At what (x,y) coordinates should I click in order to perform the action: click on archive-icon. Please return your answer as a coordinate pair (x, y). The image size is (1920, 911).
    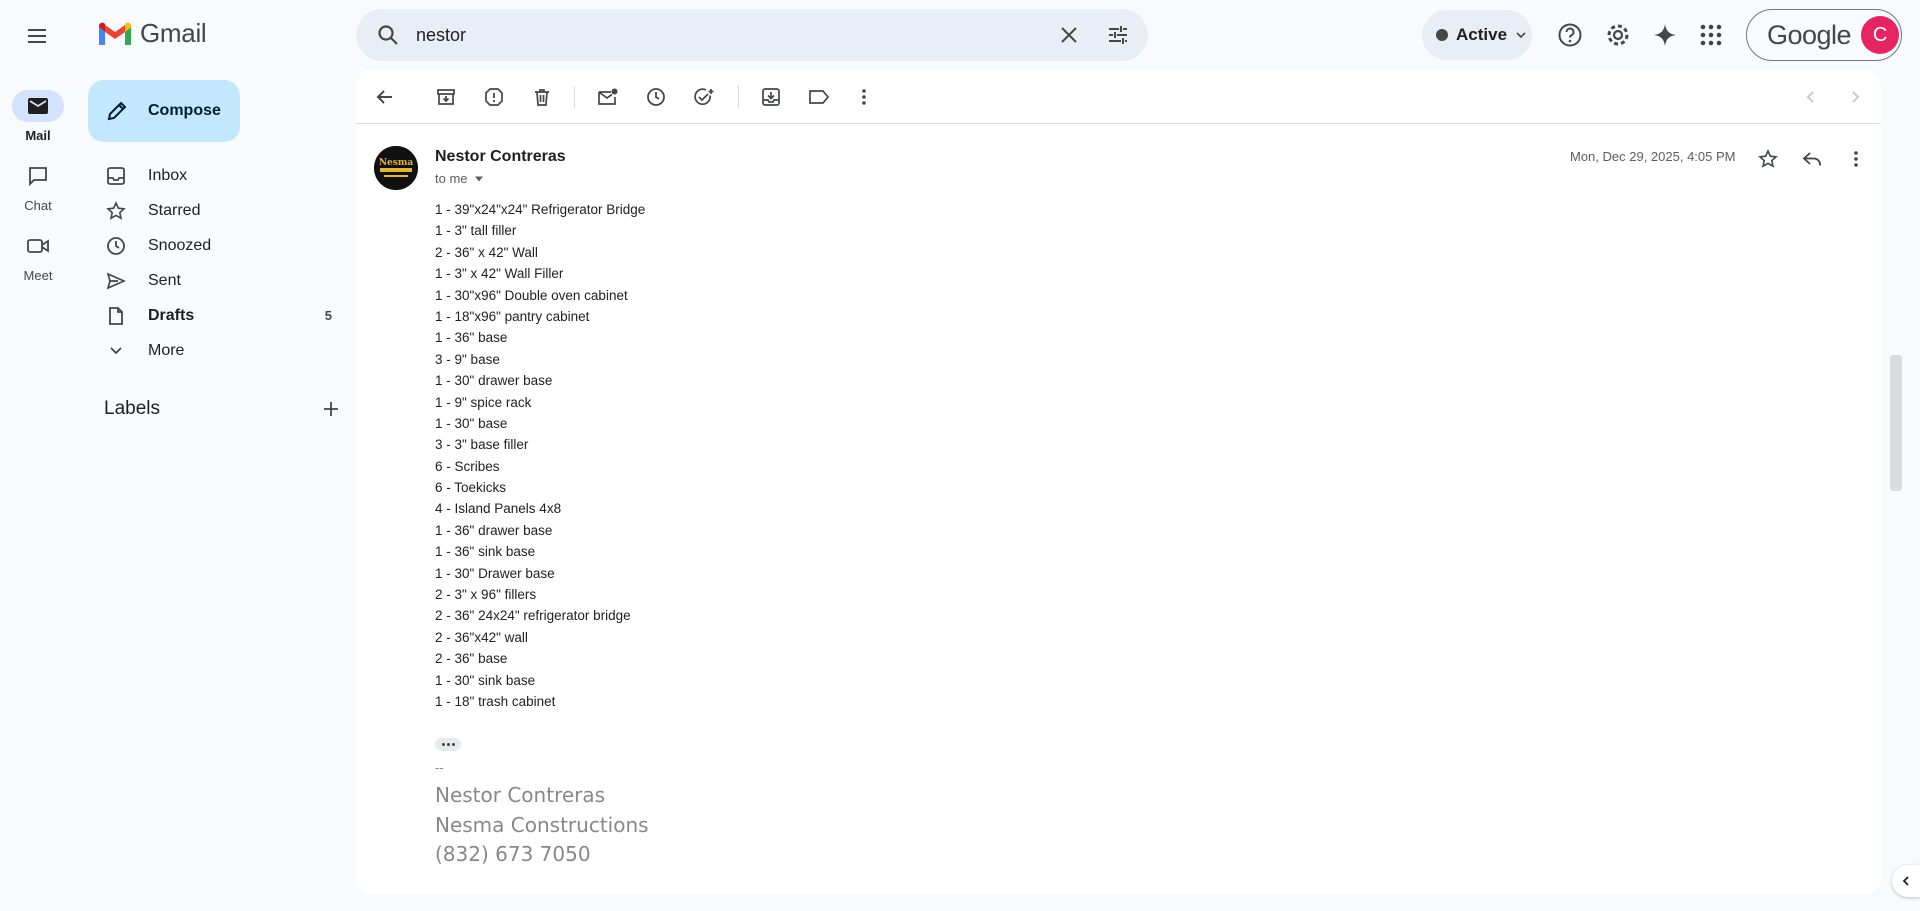
    Looking at the image, I should click on (446, 97).